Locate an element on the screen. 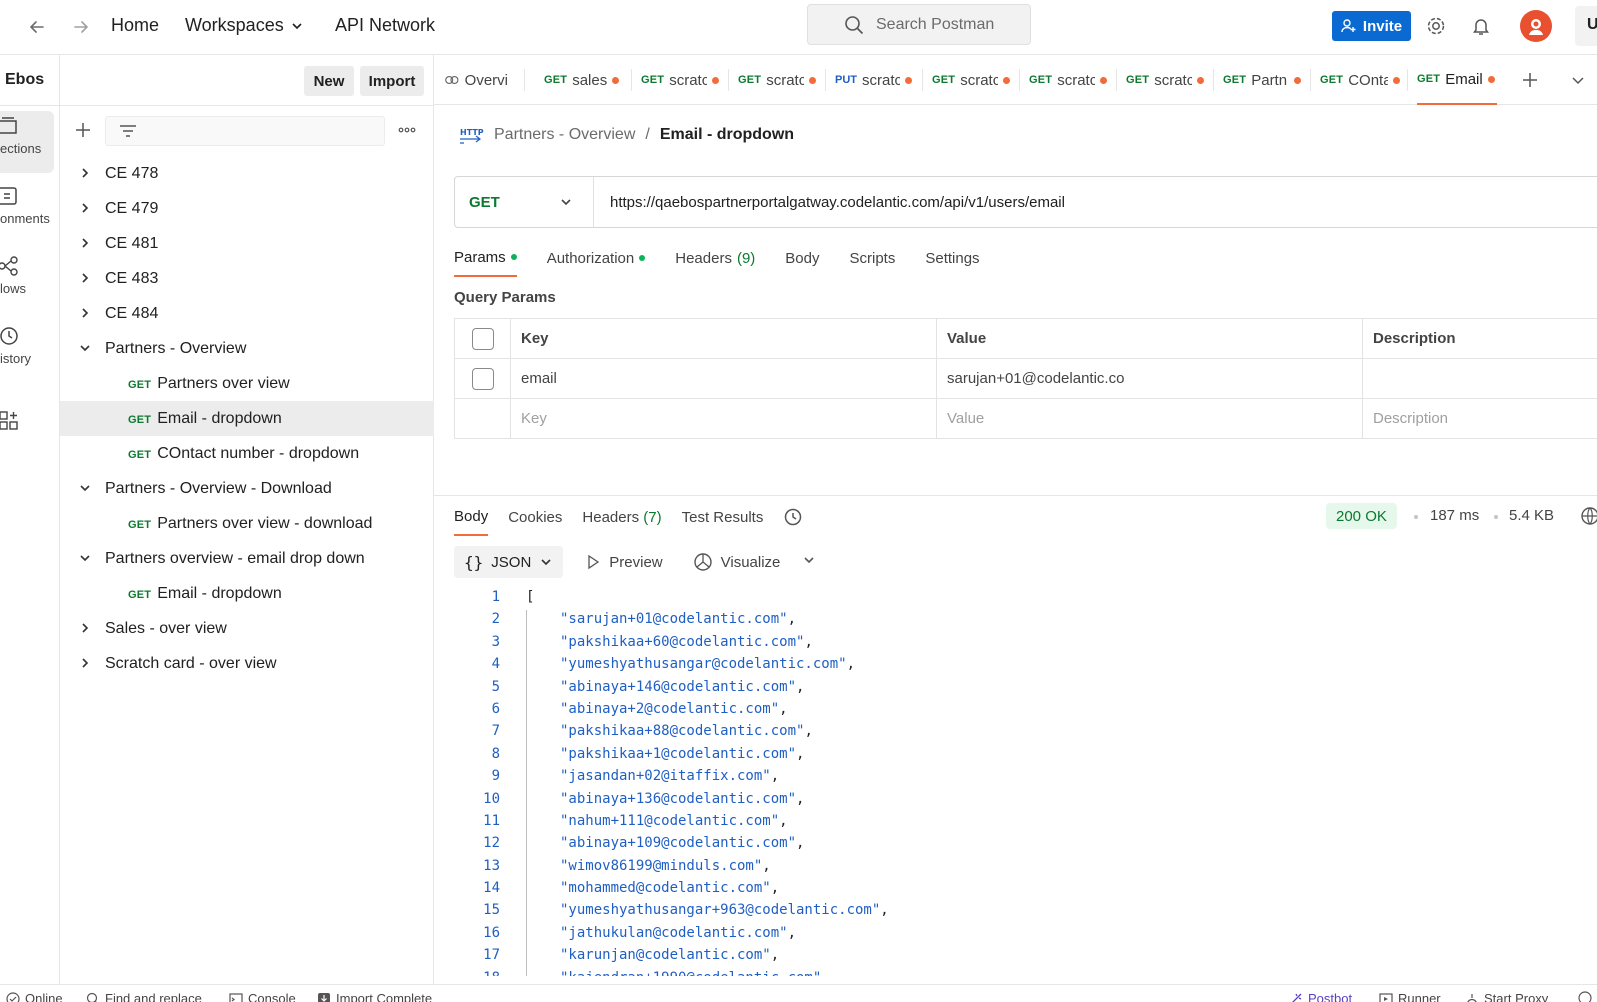 The width and height of the screenshot is (1597, 1002). new-button: New is located at coordinates (329, 81).